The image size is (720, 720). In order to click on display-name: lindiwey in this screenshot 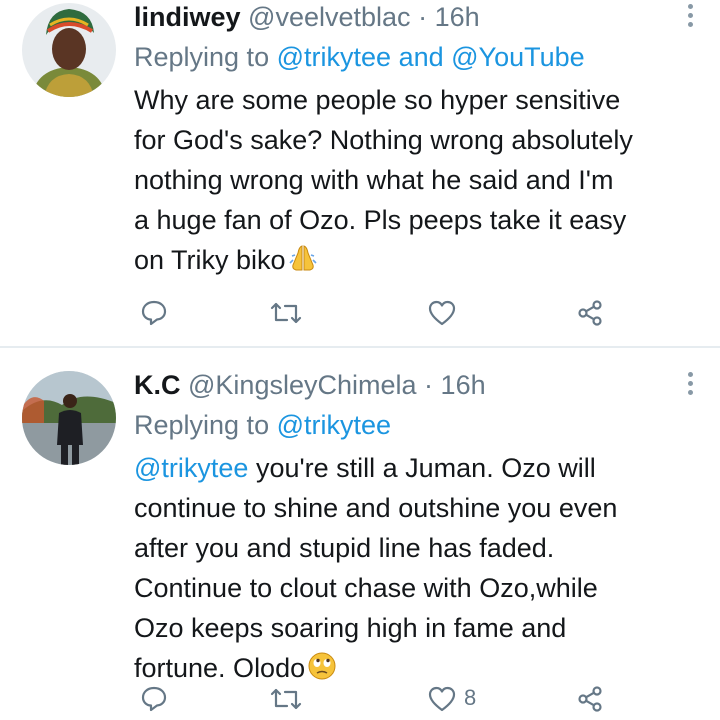, I will do `click(187, 17)`.